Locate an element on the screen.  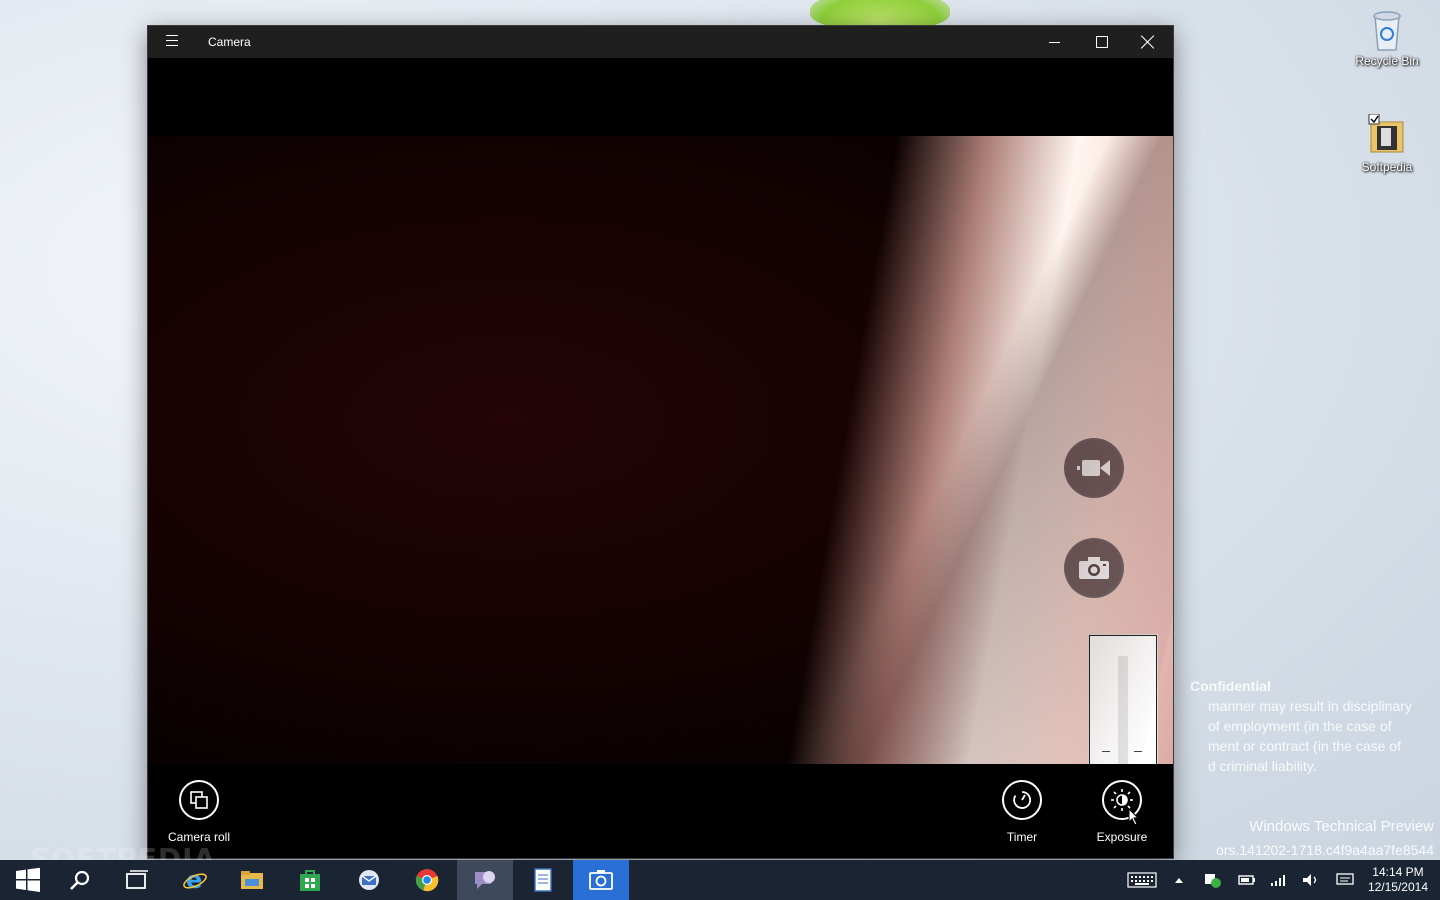
search-button is located at coordinates (80, 880).